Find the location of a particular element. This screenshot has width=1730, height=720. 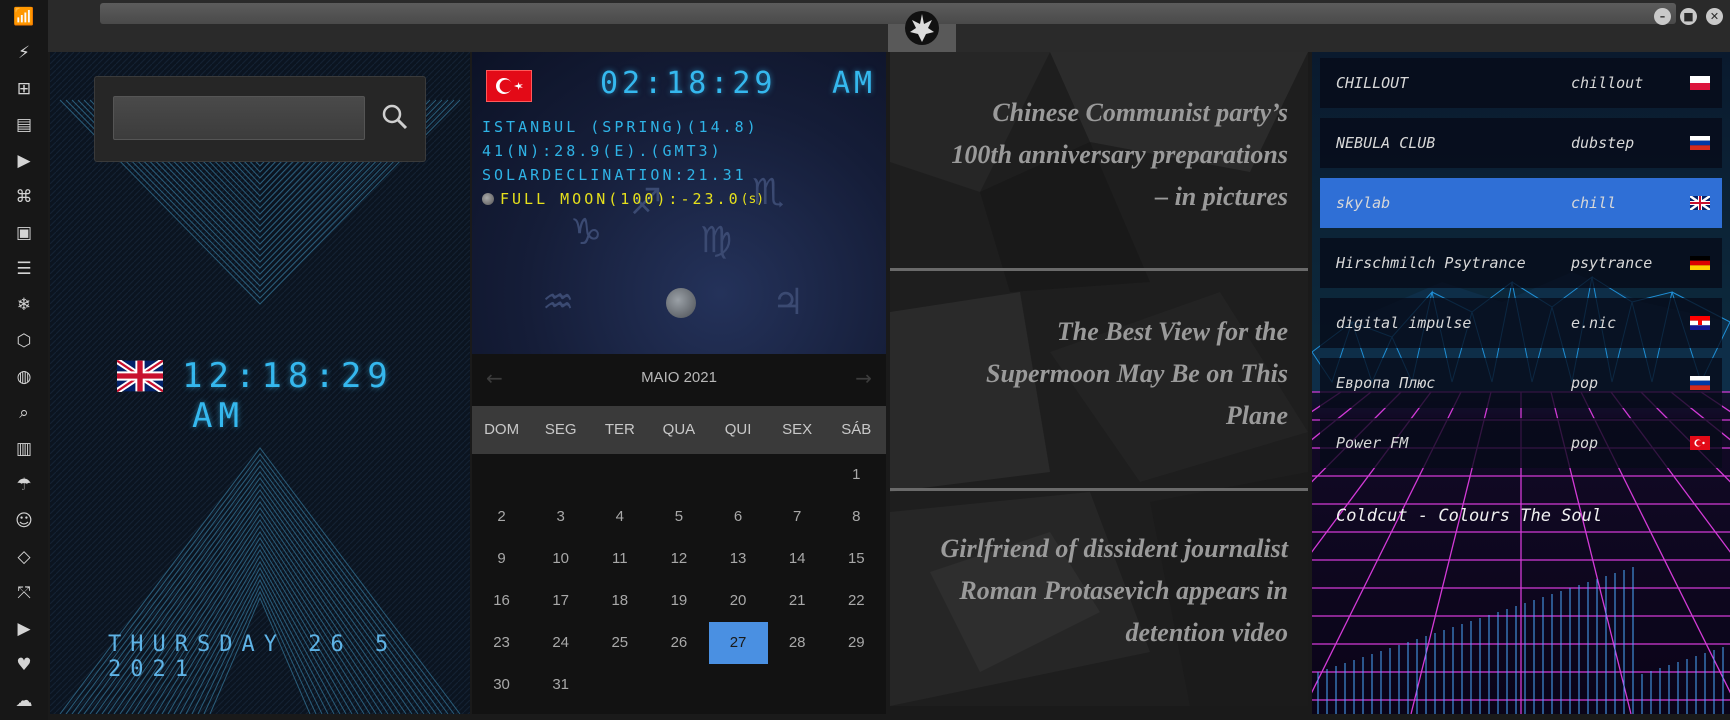

moon-phase-icon is located at coordinates (488, 199).